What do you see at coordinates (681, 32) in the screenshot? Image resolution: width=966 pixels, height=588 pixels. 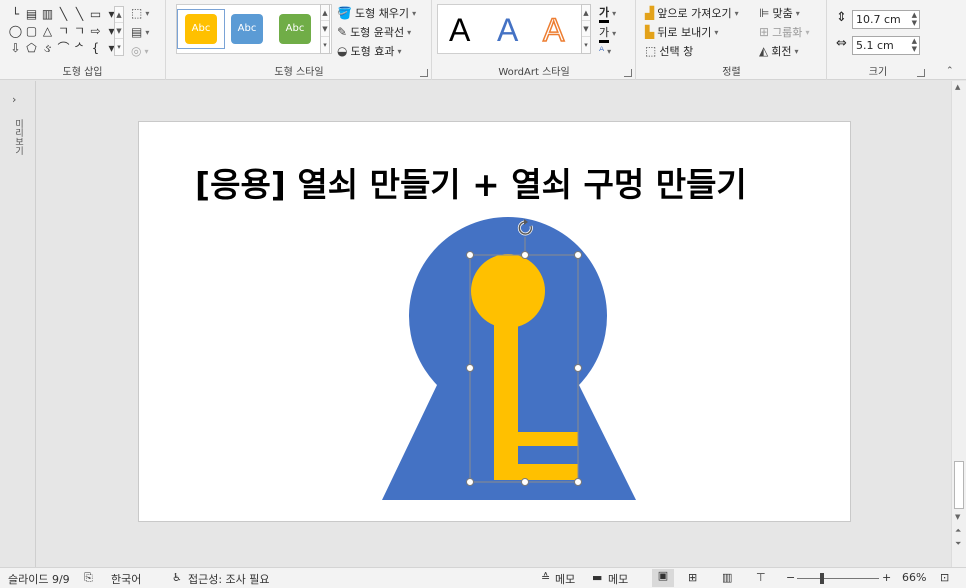 I see `send-backward-button: ▙ 뒤로 보내기 ▾` at bounding box center [681, 32].